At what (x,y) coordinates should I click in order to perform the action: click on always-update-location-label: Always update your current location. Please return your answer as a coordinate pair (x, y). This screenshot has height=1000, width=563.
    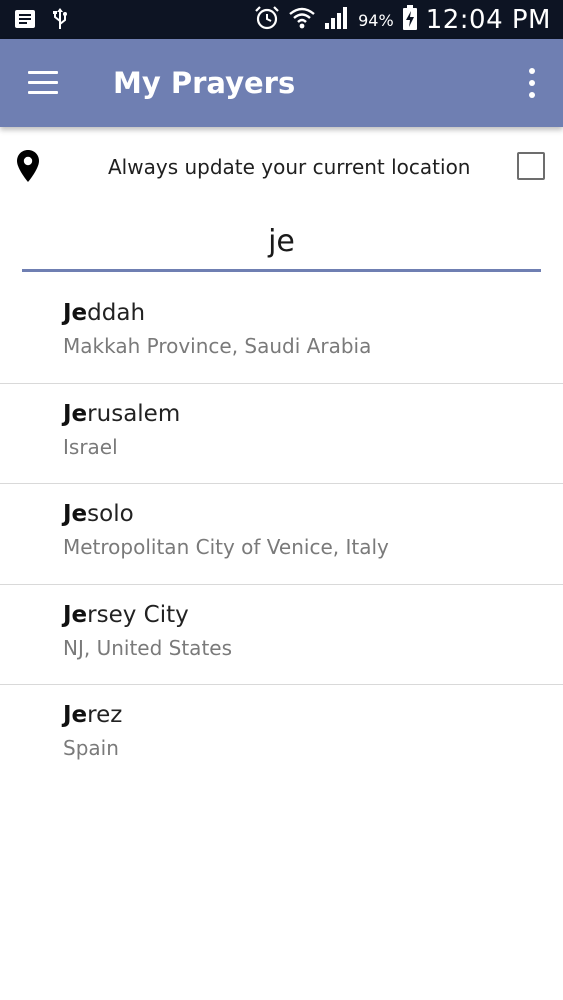
    Looking at the image, I should click on (289, 167).